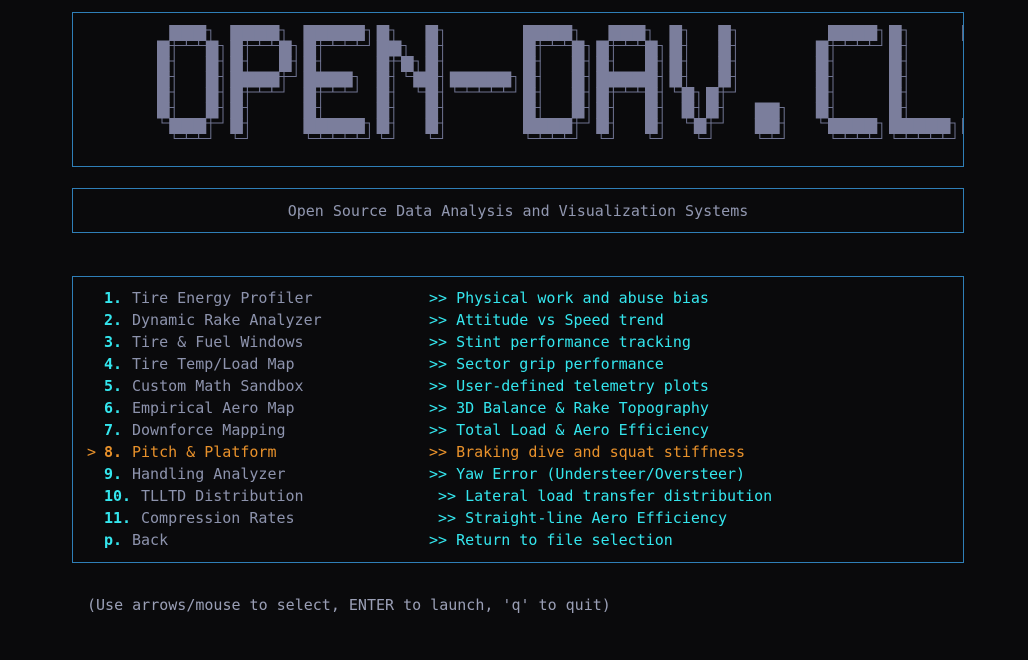  What do you see at coordinates (551, 540) in the screenshot?
I see `menu-item-description: >> Return to file selection` at bounding box center [551, 540].